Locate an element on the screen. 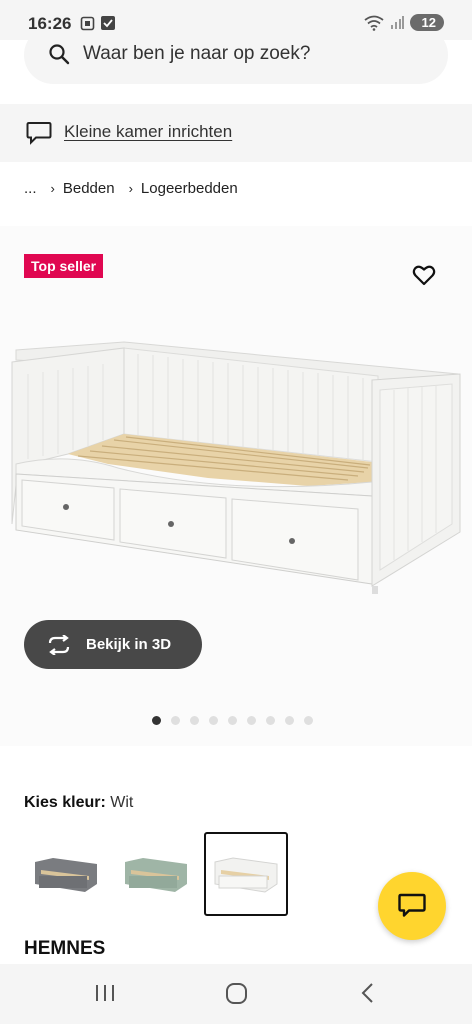  color-value: Wit is located at coordinates (122, 802).